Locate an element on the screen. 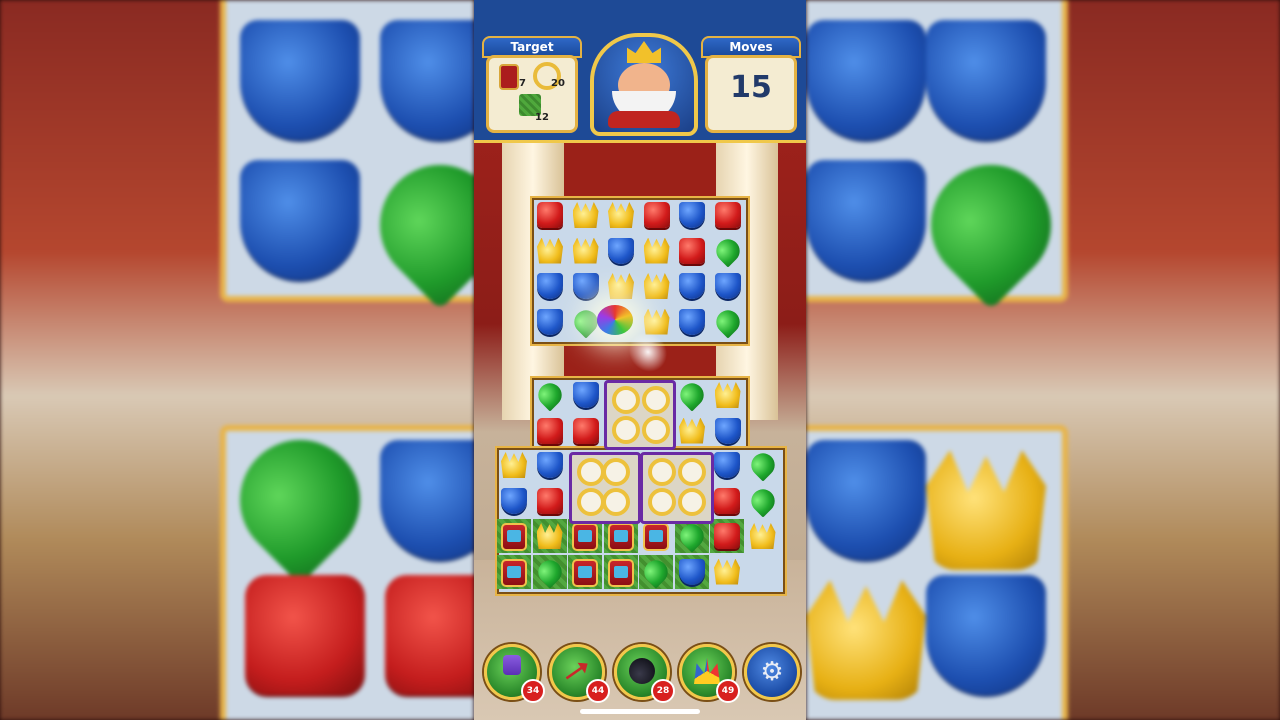 This screenshot has width=1280, height=720. booster-hammer: 34 is located at coordinates (514, 673).